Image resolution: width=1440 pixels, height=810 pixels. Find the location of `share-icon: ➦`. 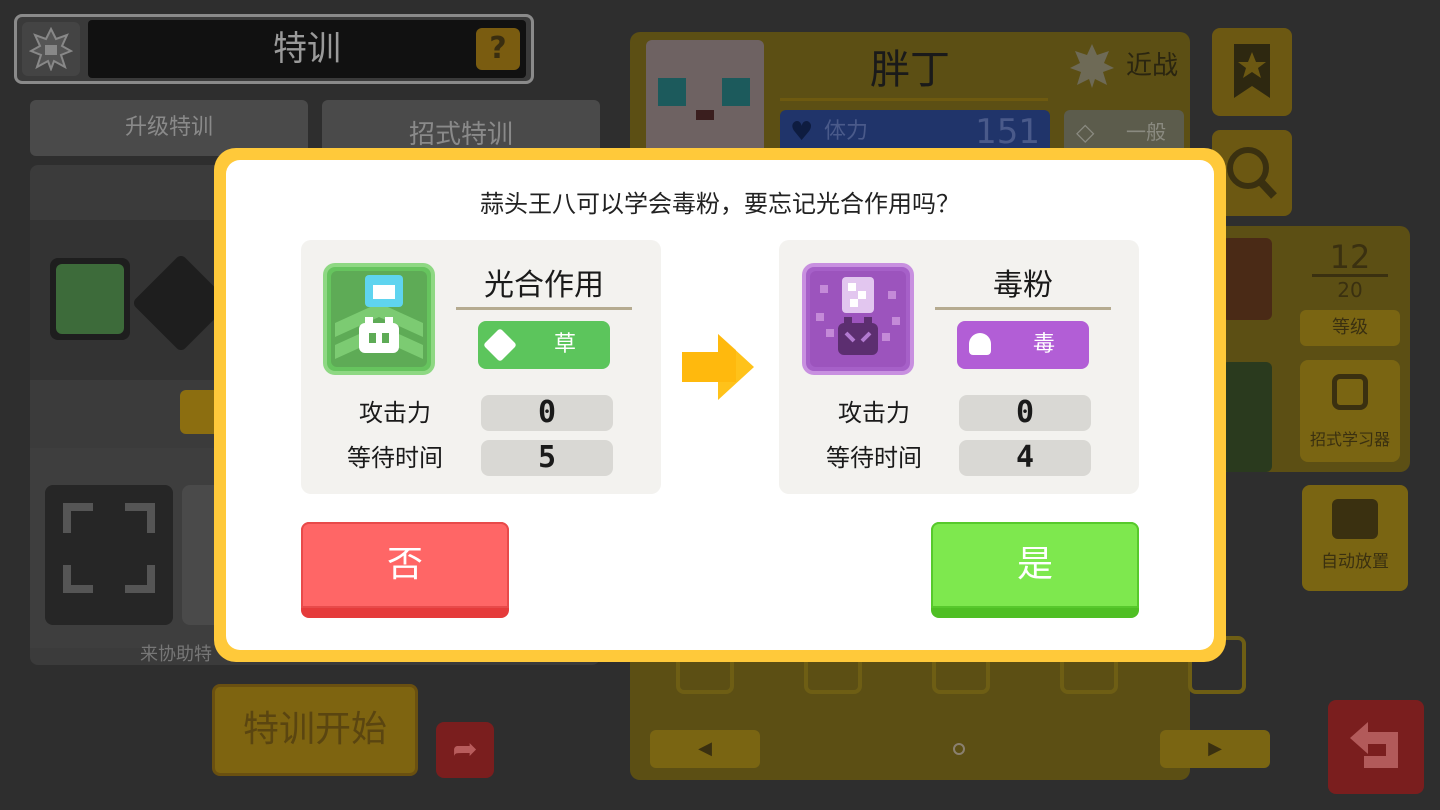

share-icon: ➦ is located at coordinates (465, 750).